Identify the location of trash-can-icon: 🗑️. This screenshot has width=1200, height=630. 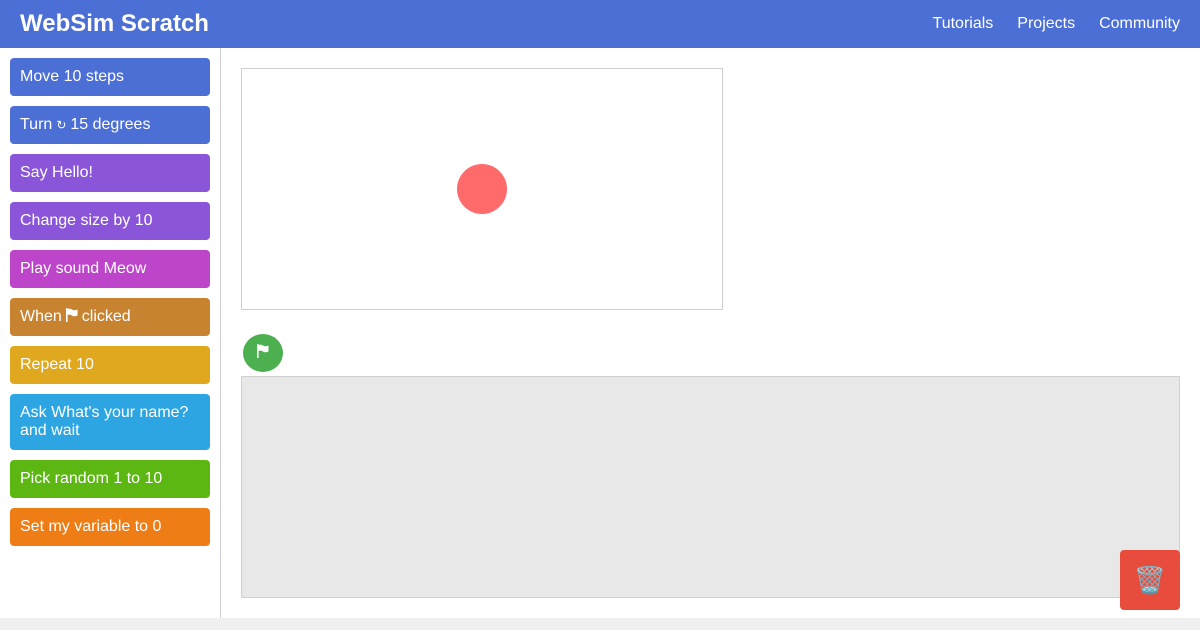
(1150, 580).